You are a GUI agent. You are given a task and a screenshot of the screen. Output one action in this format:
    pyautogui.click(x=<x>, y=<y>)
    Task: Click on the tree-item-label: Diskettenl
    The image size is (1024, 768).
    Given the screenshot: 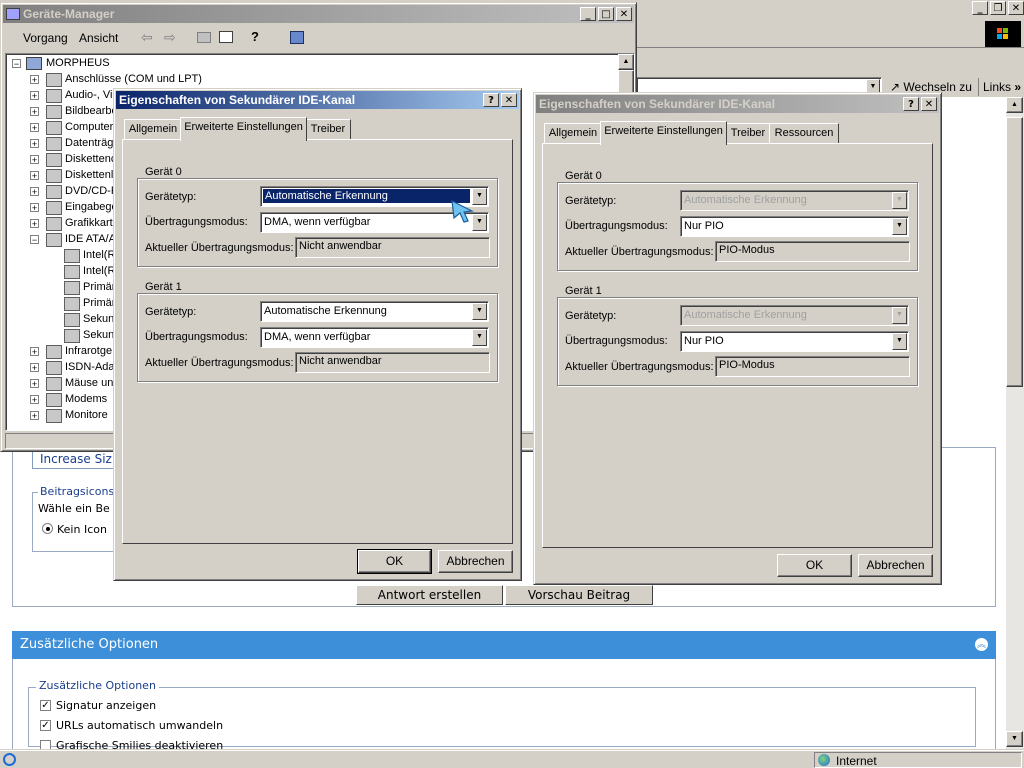 What is the action you would take?
    pyautogui.click(x=89, y=175)
    